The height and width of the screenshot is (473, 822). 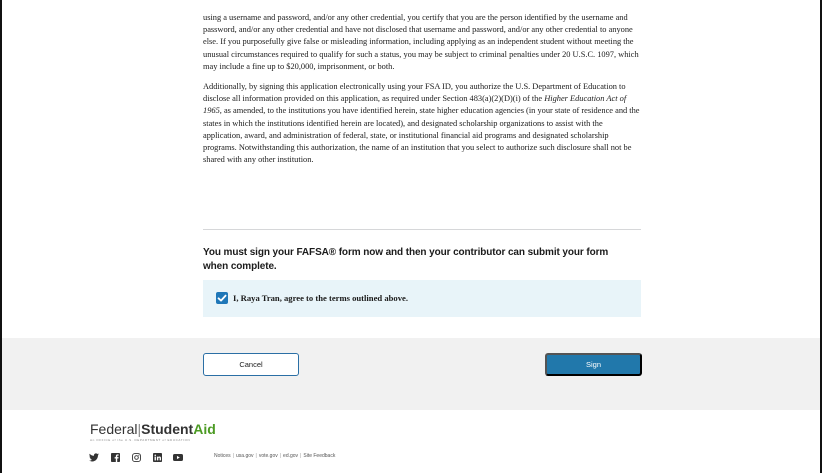 I want to click on instagram-icon, so click(x=136, y=457).